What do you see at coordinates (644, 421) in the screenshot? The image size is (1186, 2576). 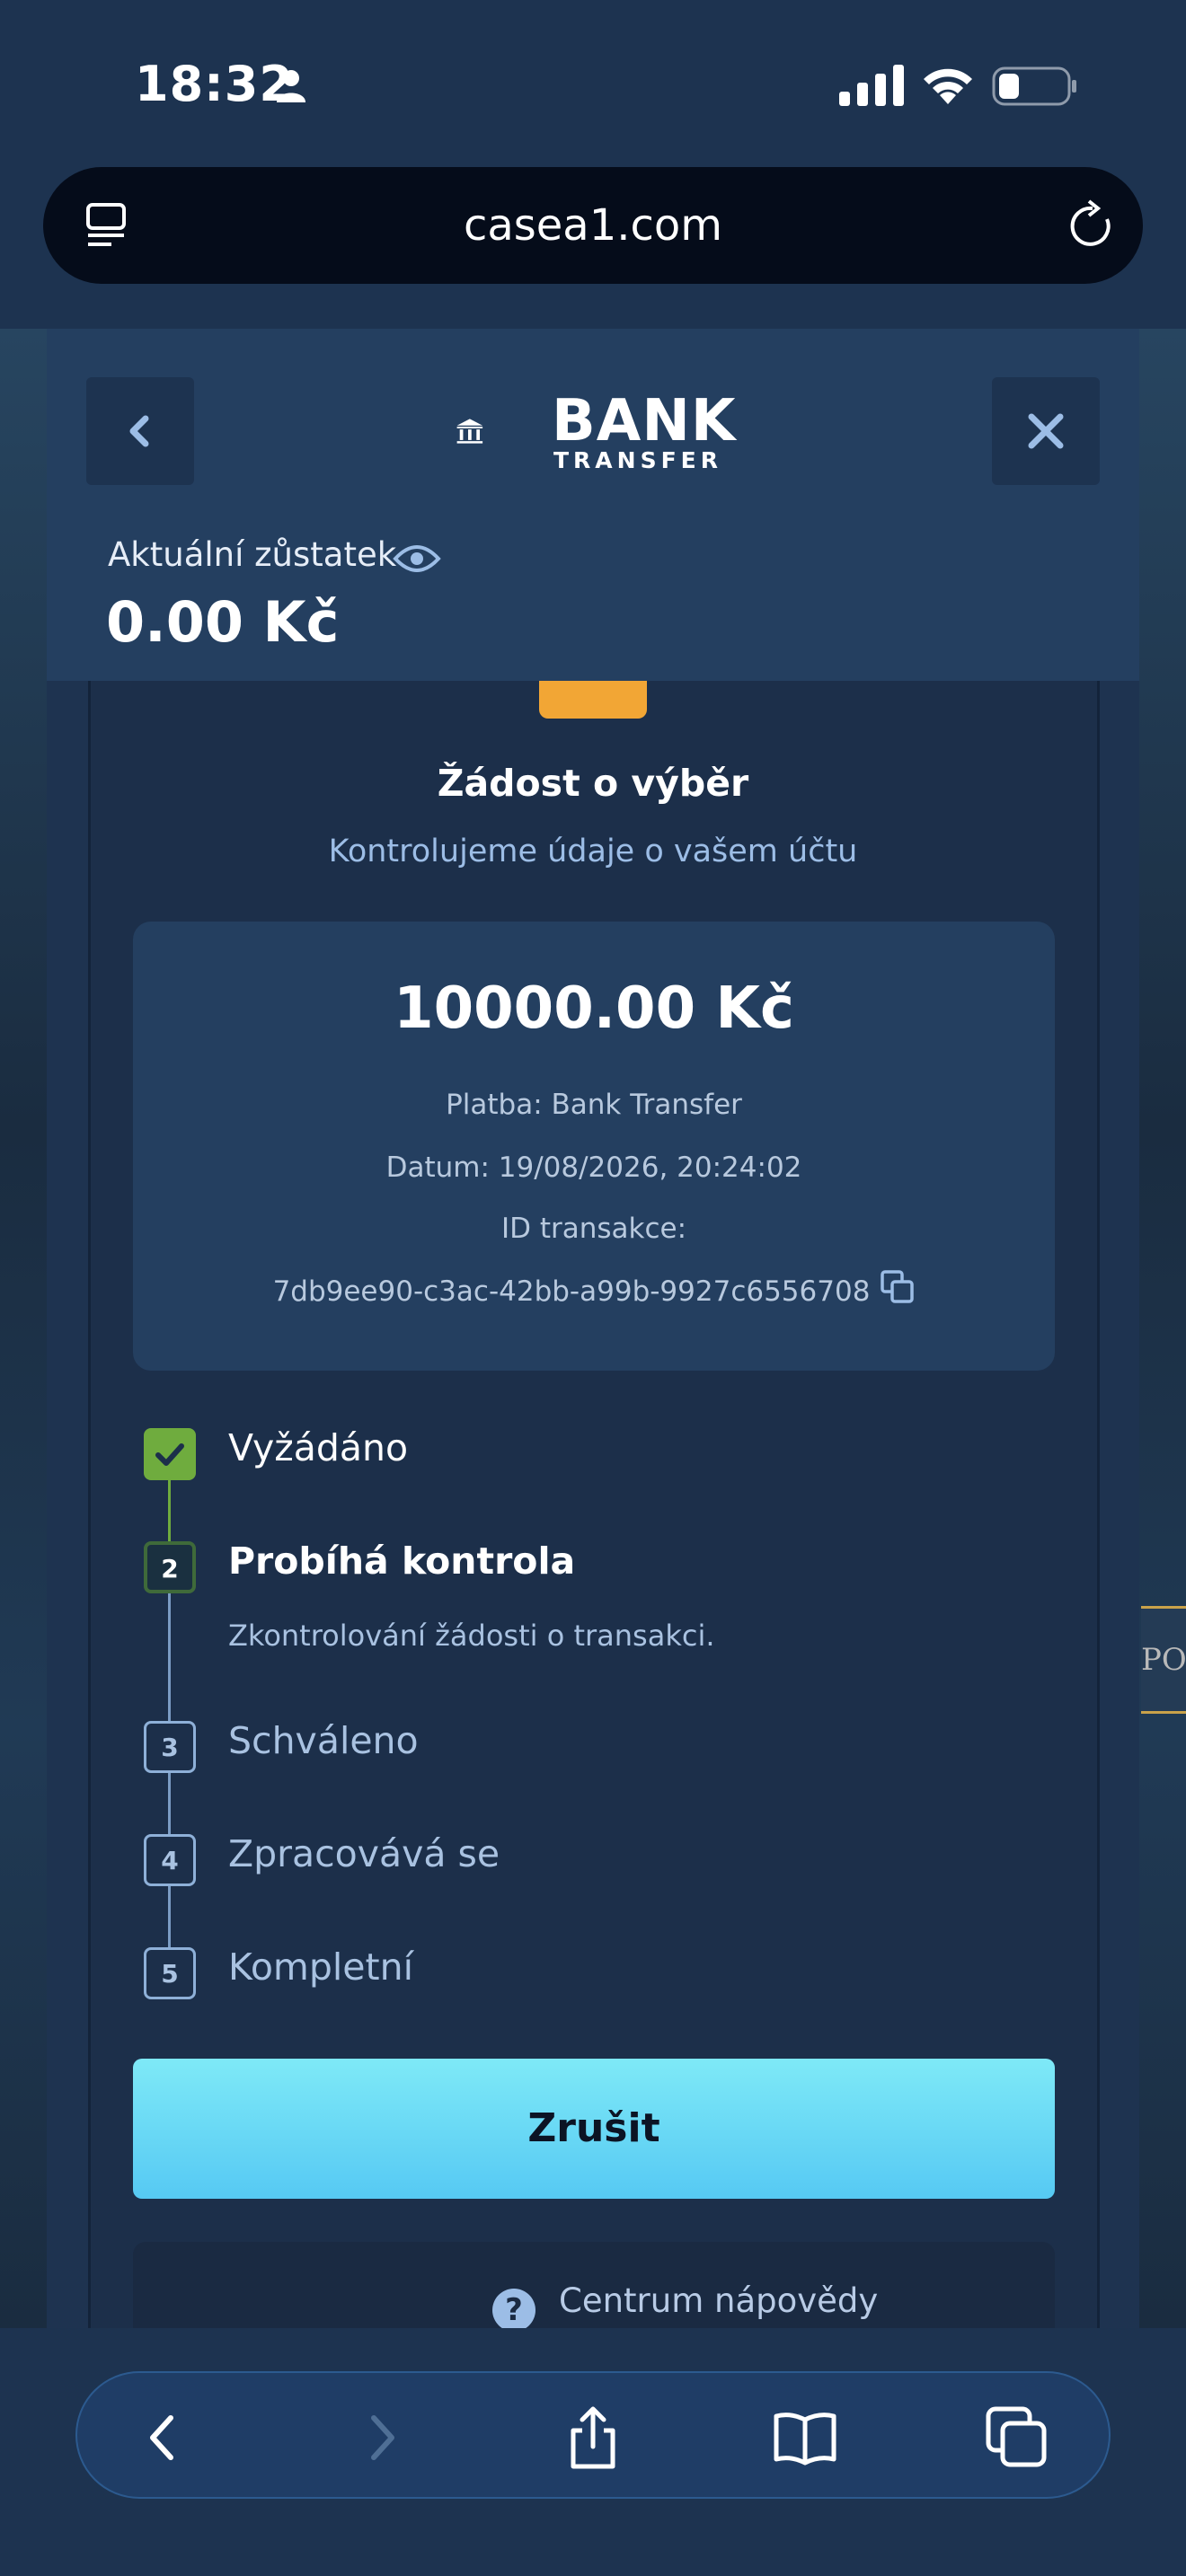 I see `logo-bank-text: BANK` at bounding box center [644, 421].